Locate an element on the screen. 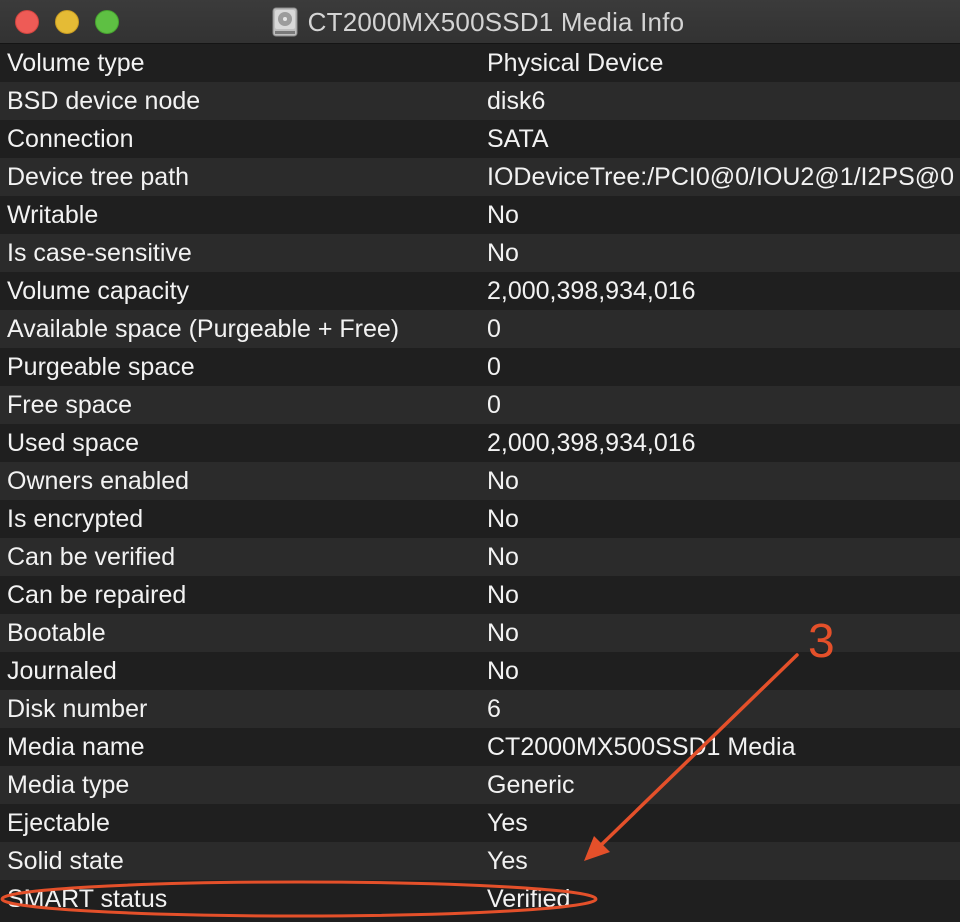 This screenshot has width=960, height=922. row-label: Is case-sensitive is located at coordinates (99, 253).